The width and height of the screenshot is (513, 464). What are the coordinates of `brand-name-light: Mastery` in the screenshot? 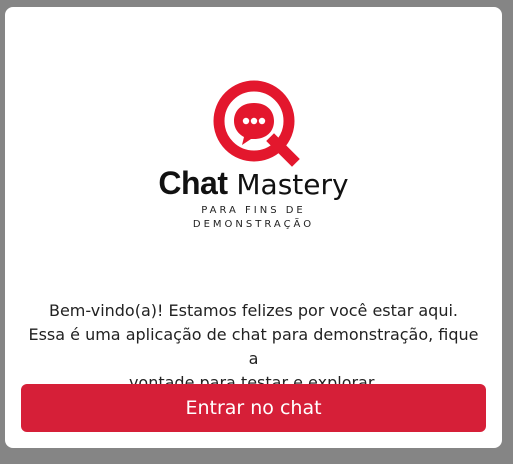 It's located at (292, 184).